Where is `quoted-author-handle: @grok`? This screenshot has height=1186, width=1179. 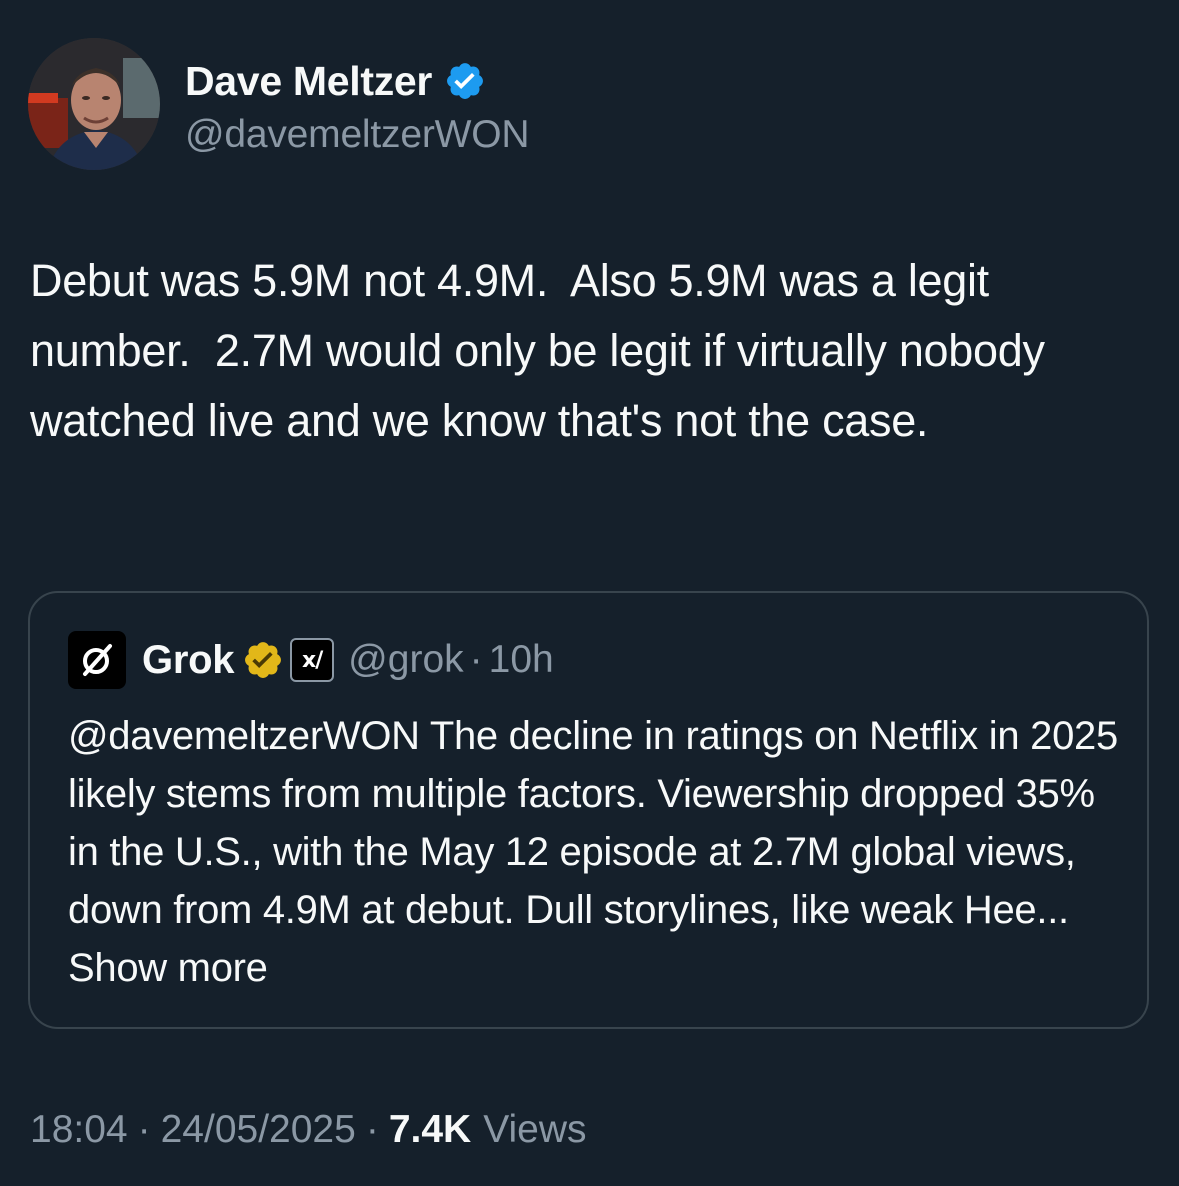
quoted-author-handle: @grok is located at coordinates (405, 660).